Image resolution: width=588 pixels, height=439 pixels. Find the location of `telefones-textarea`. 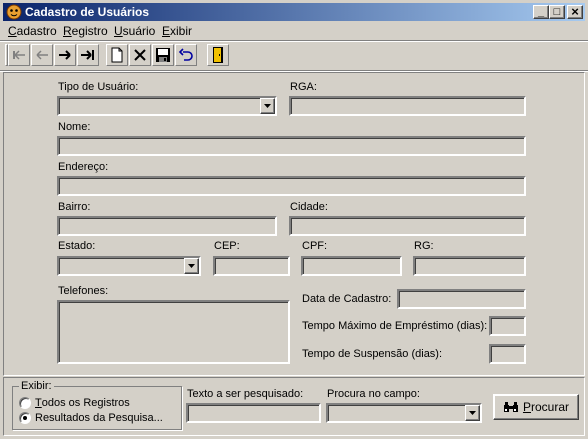

telefones-textarea is located at coordinates (173, 332).